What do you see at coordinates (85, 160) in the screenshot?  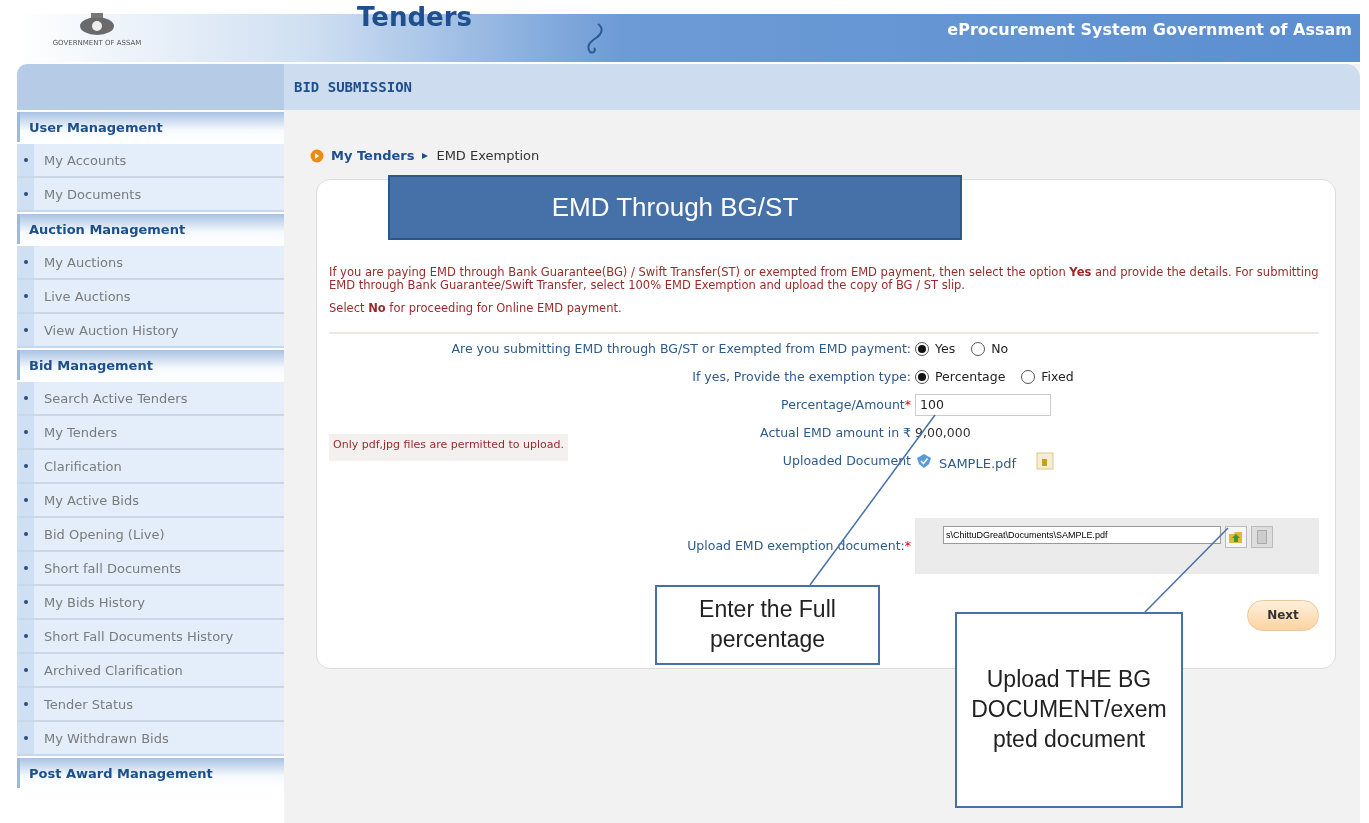 I see `sidebar-link: My Accounts` at bounding box center [85, 160].